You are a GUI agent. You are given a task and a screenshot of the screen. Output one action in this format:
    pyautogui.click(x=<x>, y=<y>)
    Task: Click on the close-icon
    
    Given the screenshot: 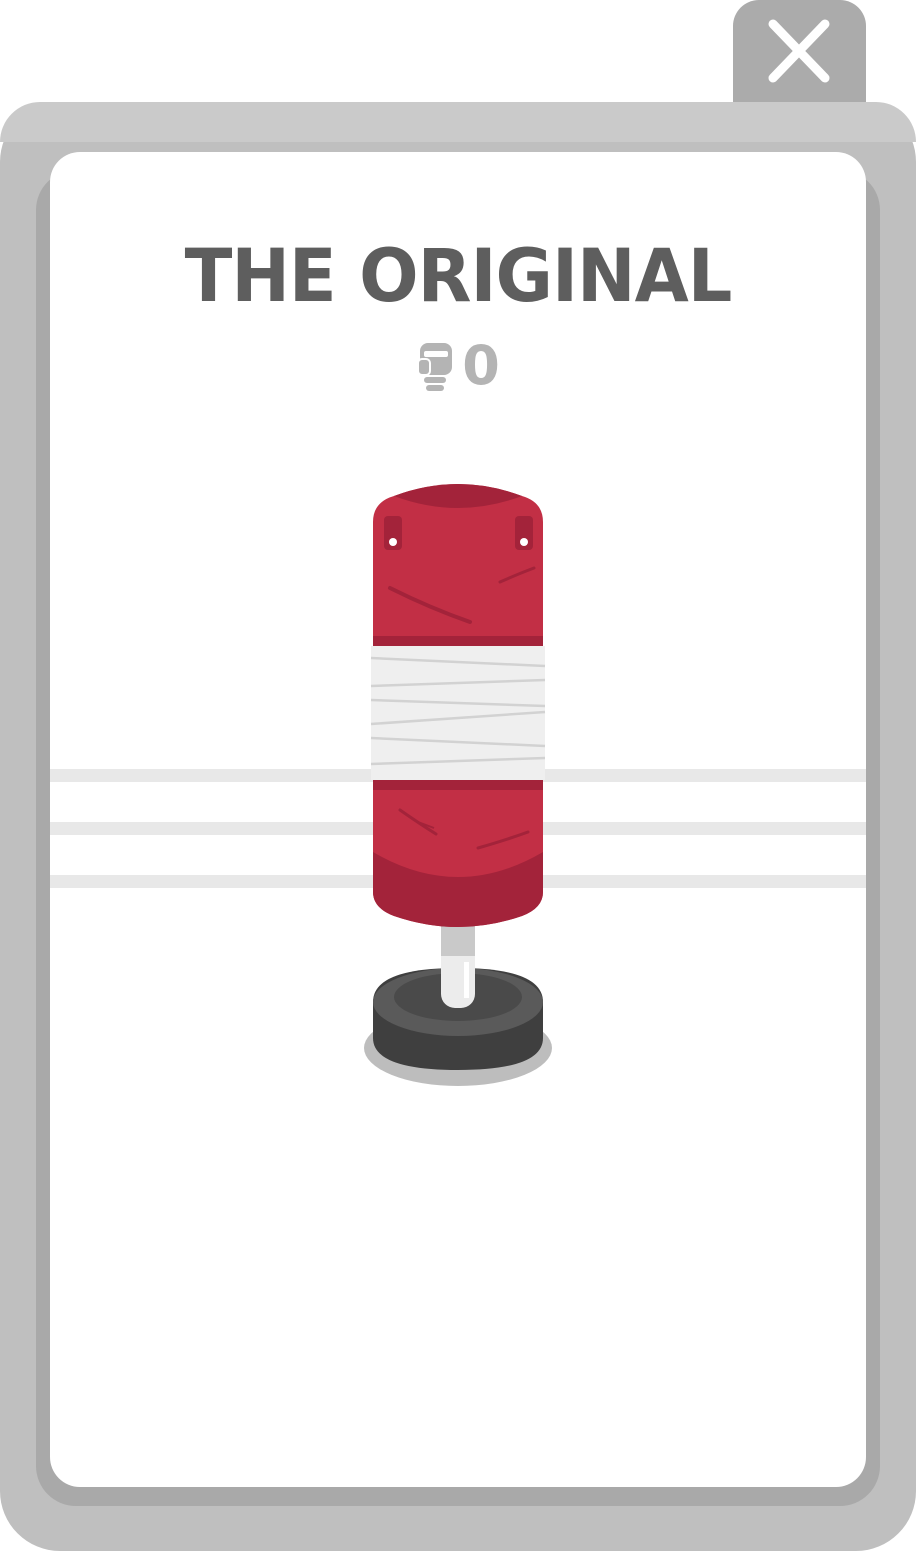 What is the action you would take?
    pyautogui.click(x=799, y=51)
    